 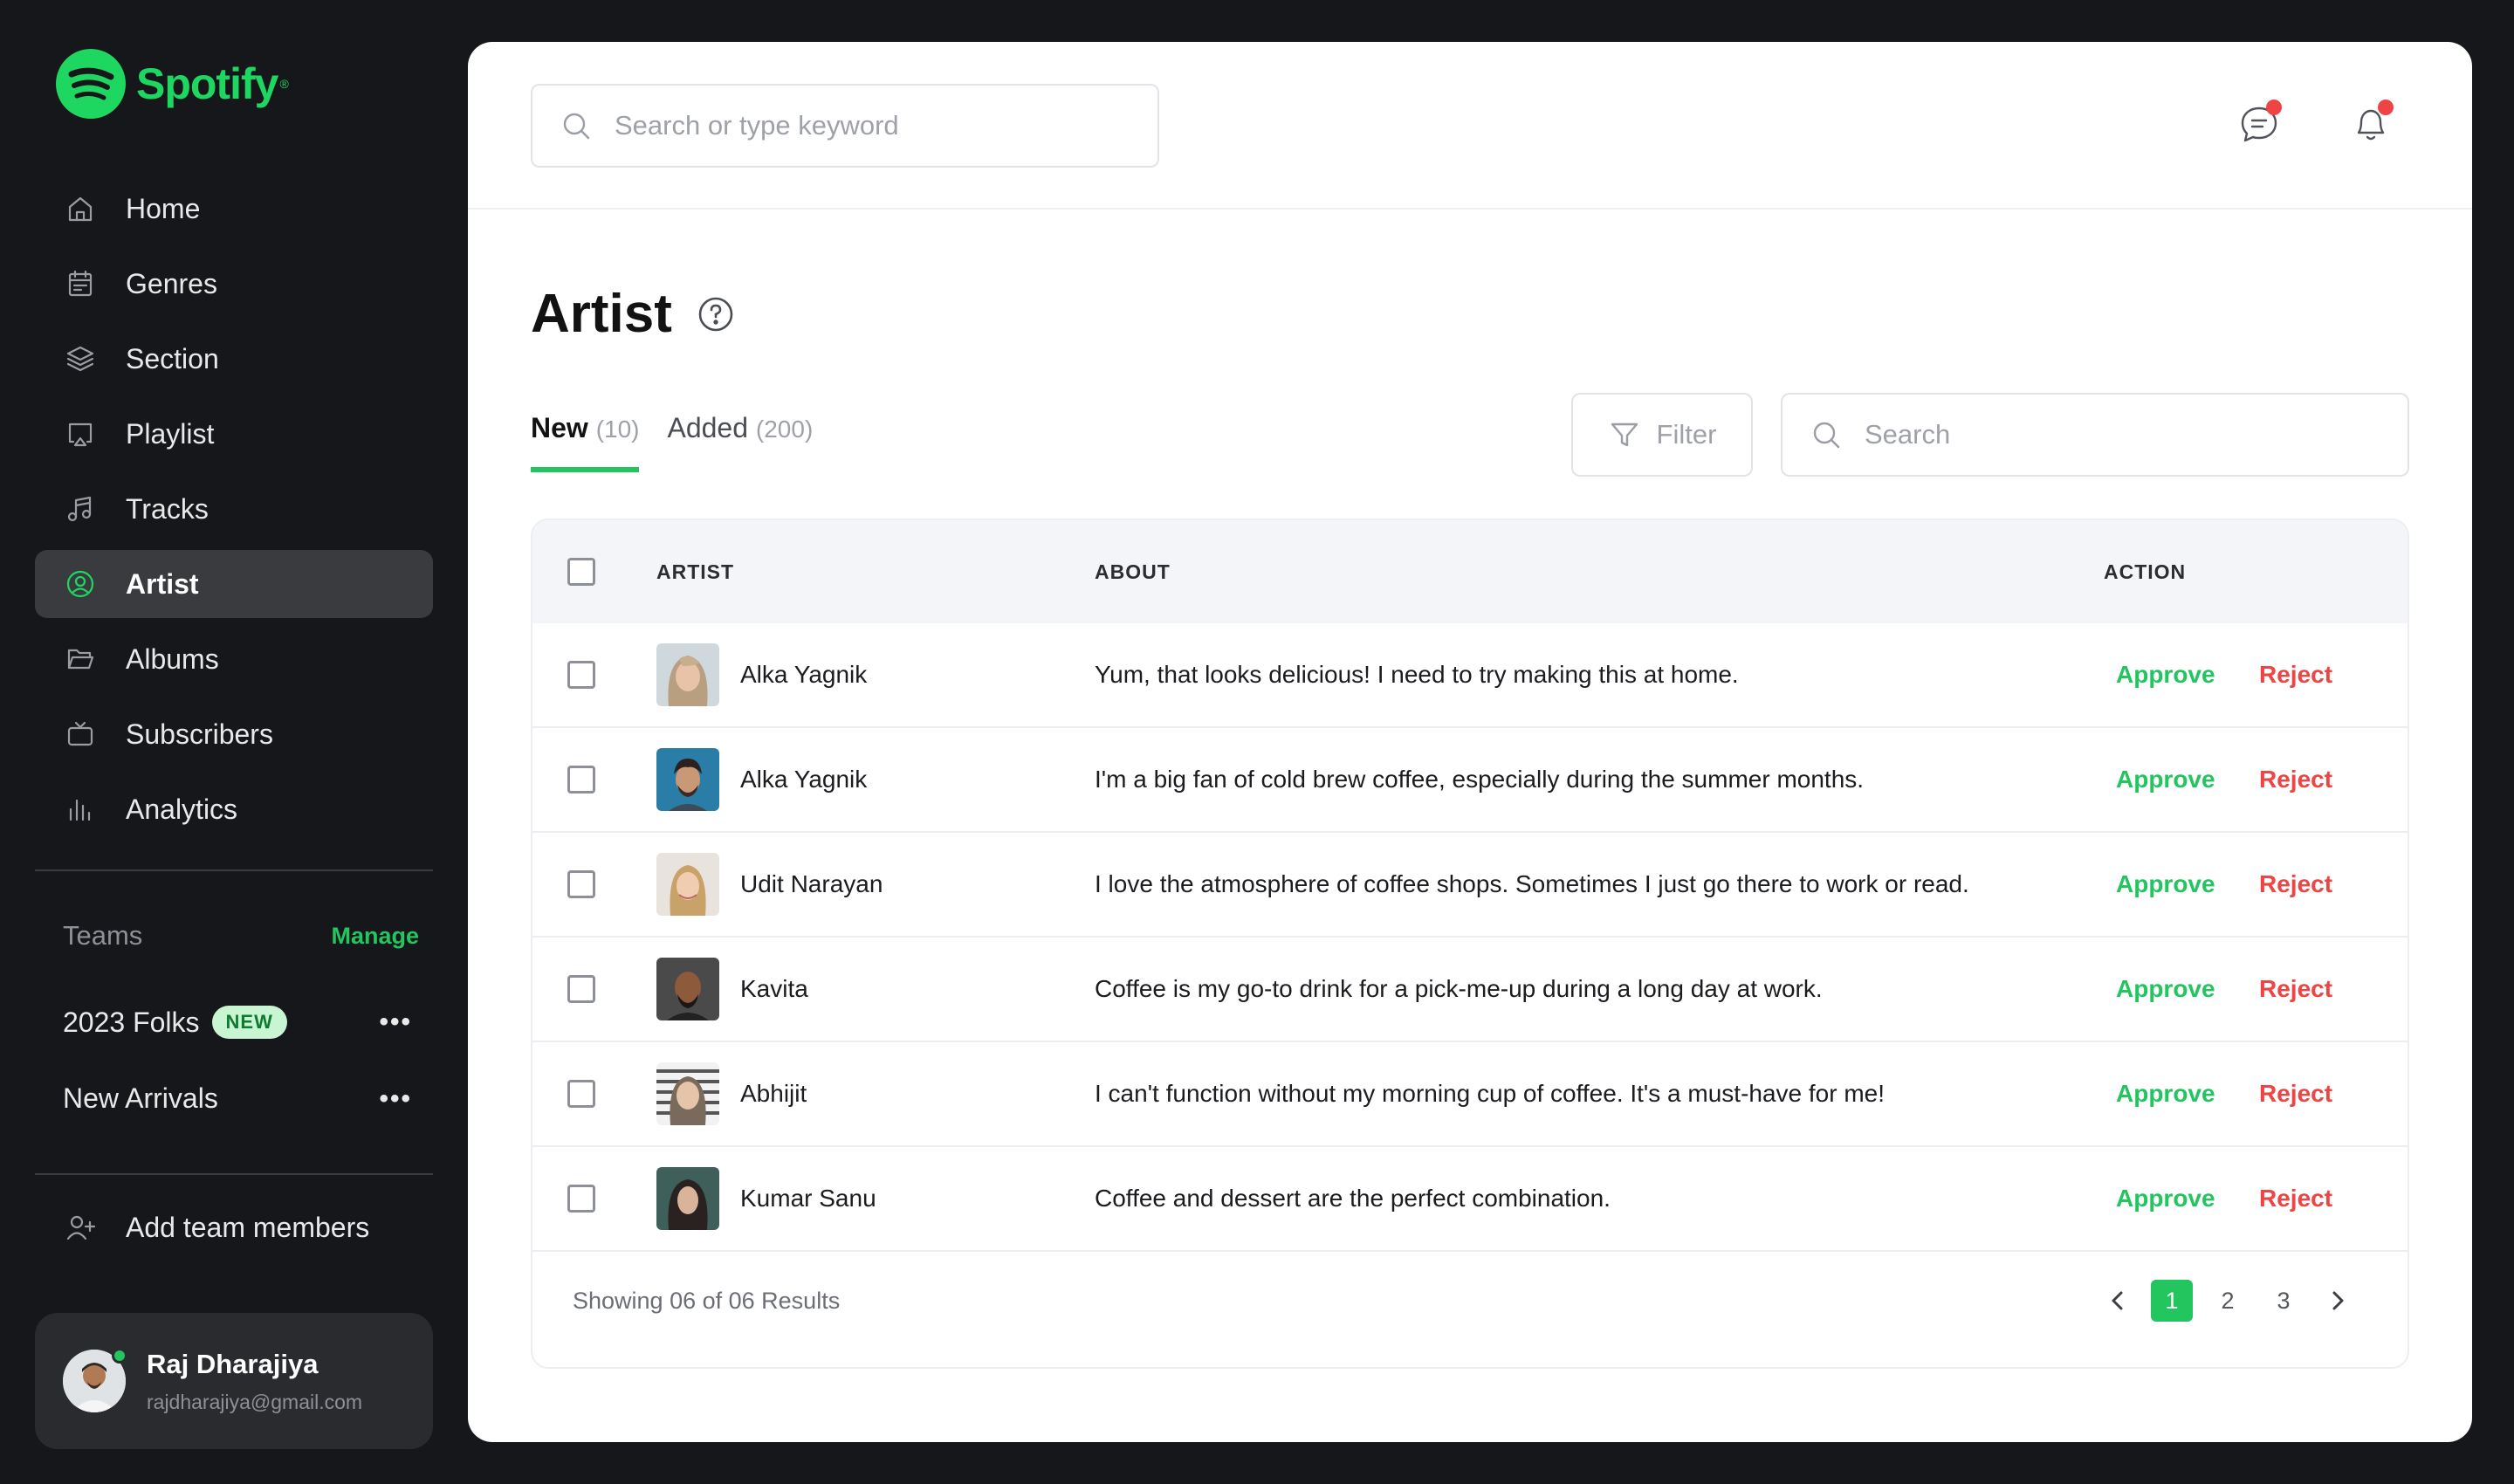 I want to click on artist-search, so click(x=2095, y=435).